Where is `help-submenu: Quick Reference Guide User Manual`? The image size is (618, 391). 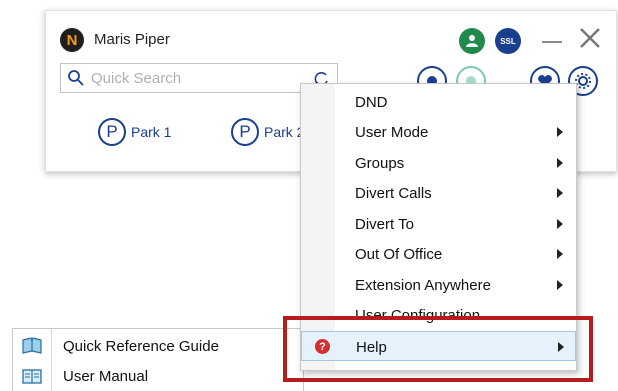
help-submenu: Quick Reference Guide User Manual is located at coordinates (158, 359).